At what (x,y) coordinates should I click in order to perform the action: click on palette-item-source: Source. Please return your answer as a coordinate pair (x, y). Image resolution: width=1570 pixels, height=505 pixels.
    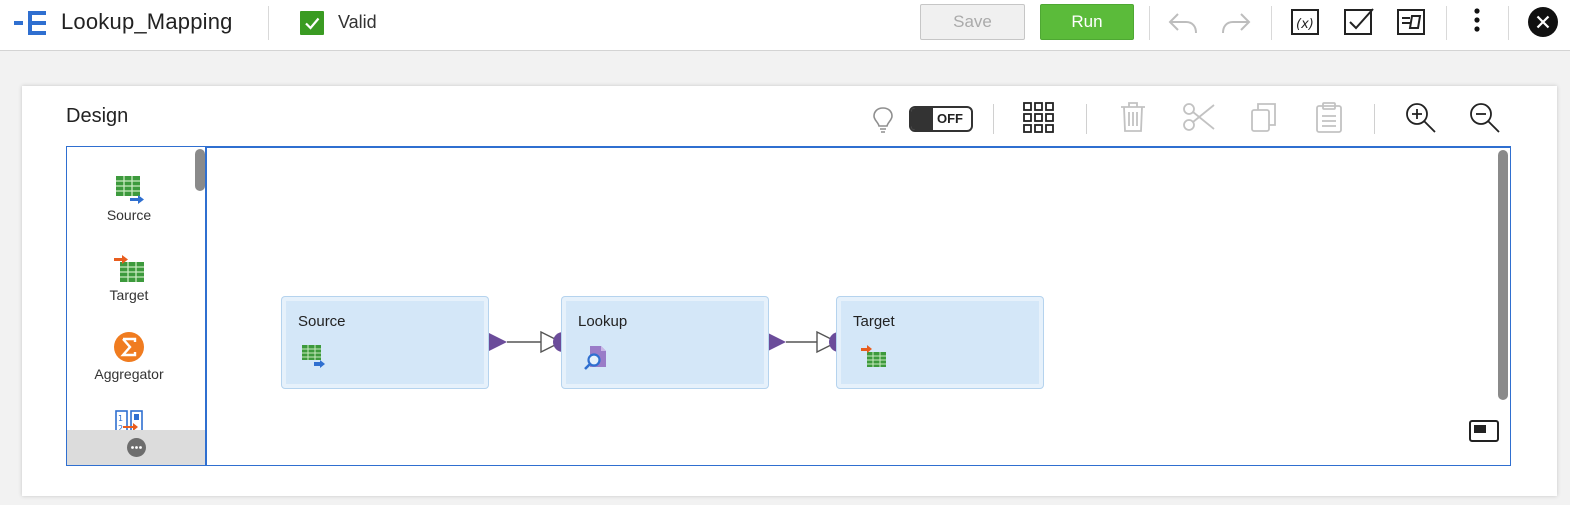
    Looking at the image, I should click on (129, 198).